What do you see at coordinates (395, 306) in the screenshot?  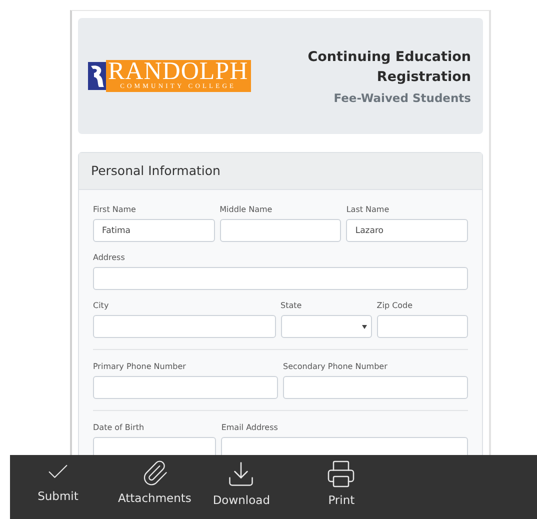 I see `field-label: Zip Code` at bounding box center [395, 306].